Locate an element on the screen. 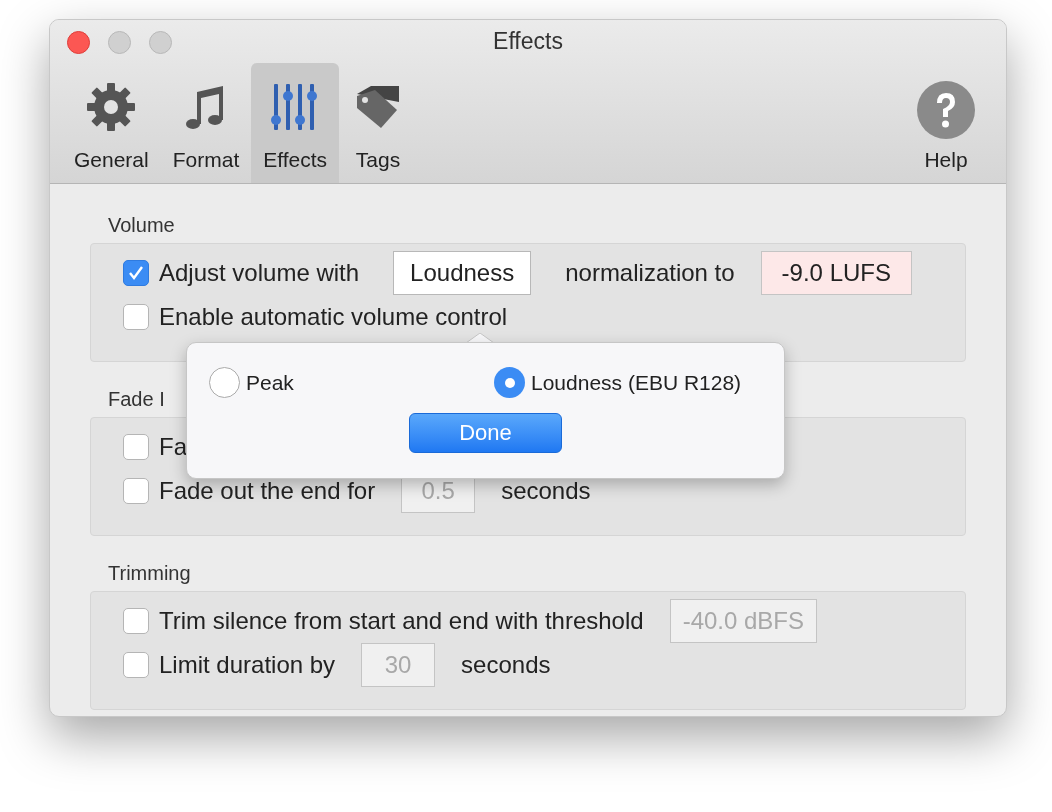 The image size is (1052, 812). option-label: Fa is located at coordinates (173, 447).